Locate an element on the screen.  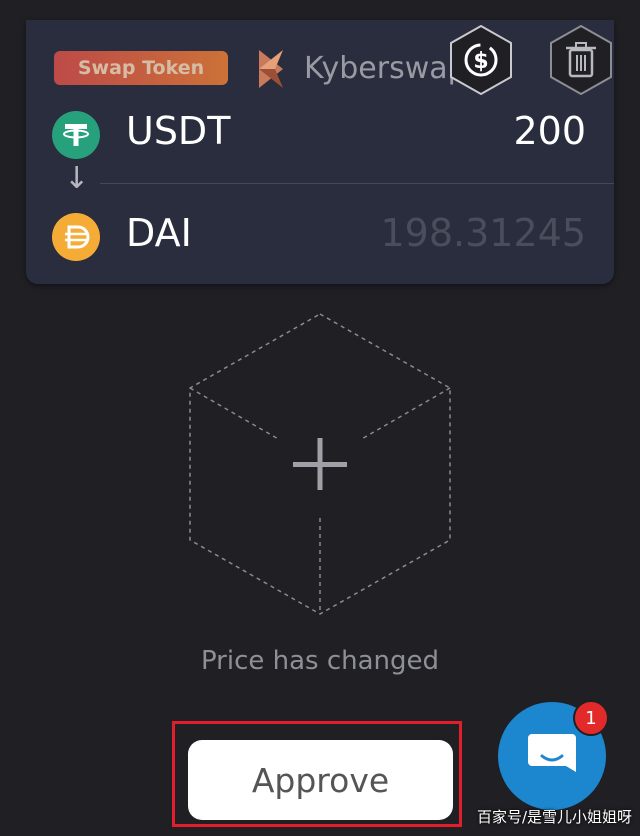
kyberswap-logo-icon is located at coordinates (271, 69).